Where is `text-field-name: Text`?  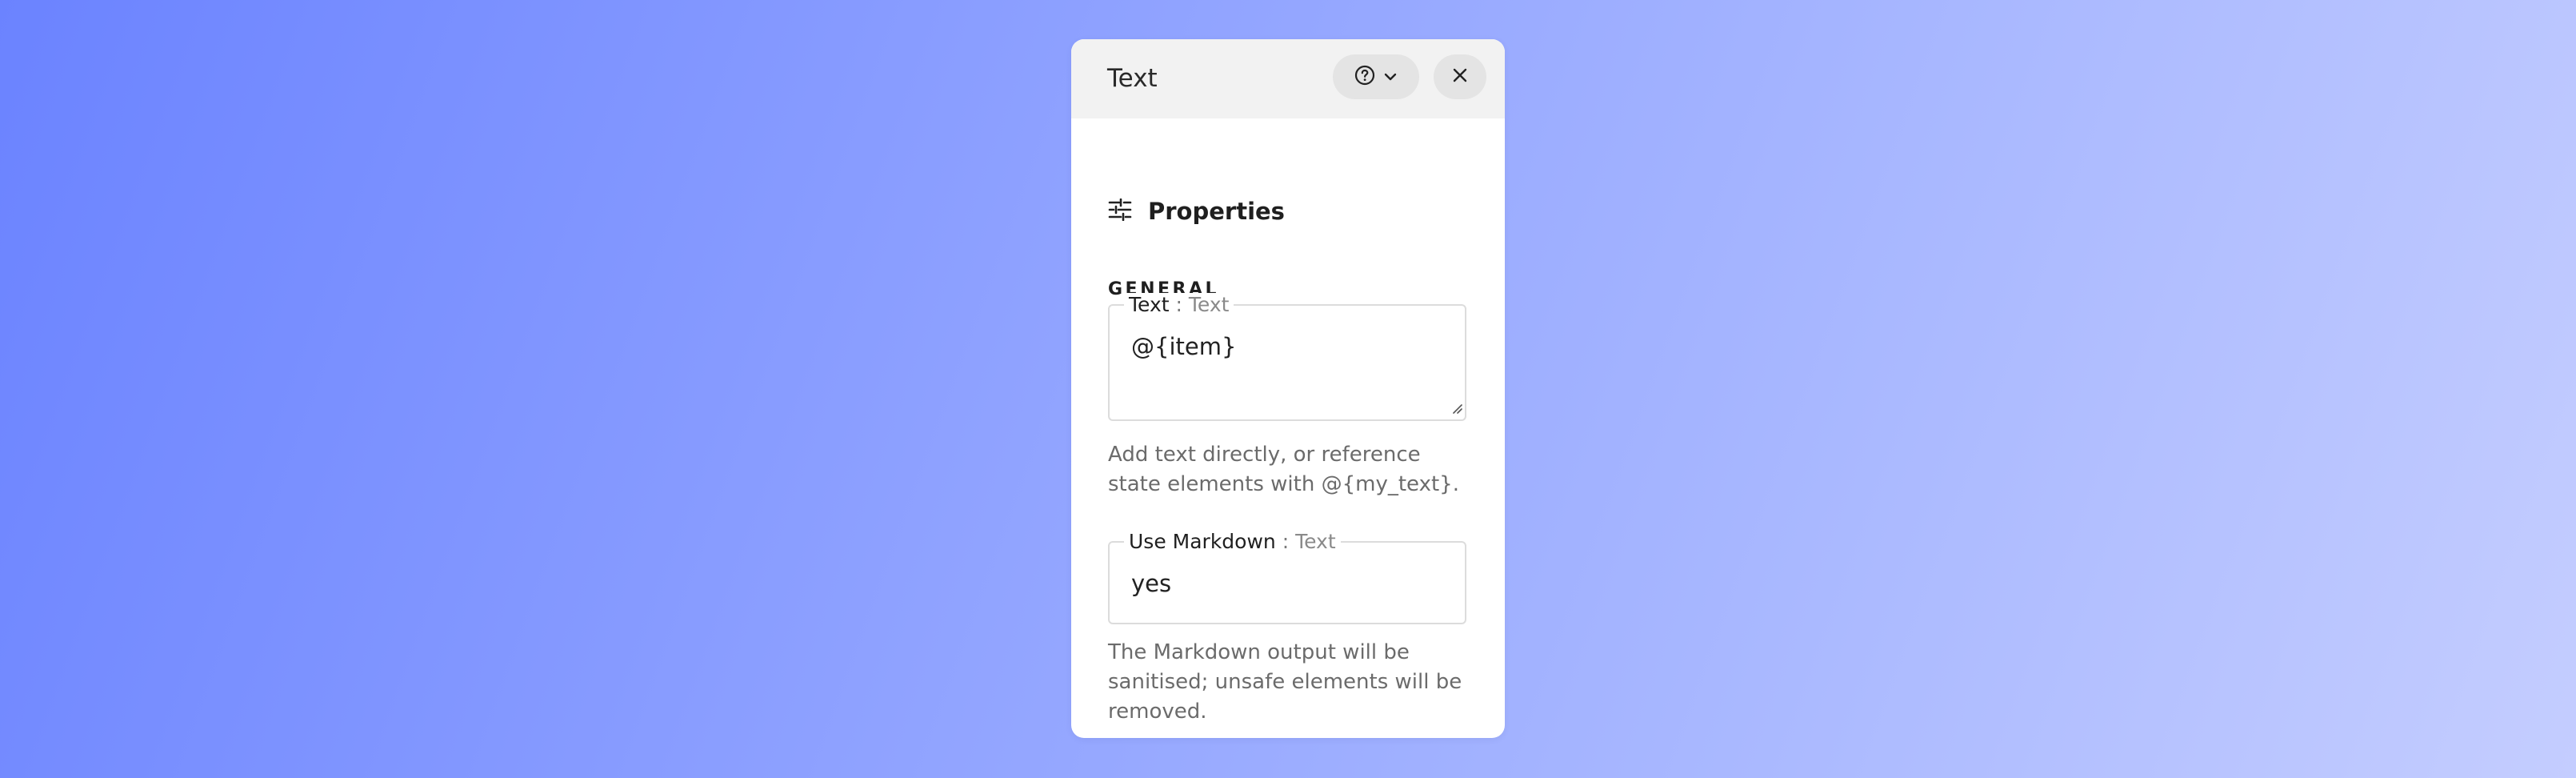
text-field-name: Text is located at coordinates (1149, 304).